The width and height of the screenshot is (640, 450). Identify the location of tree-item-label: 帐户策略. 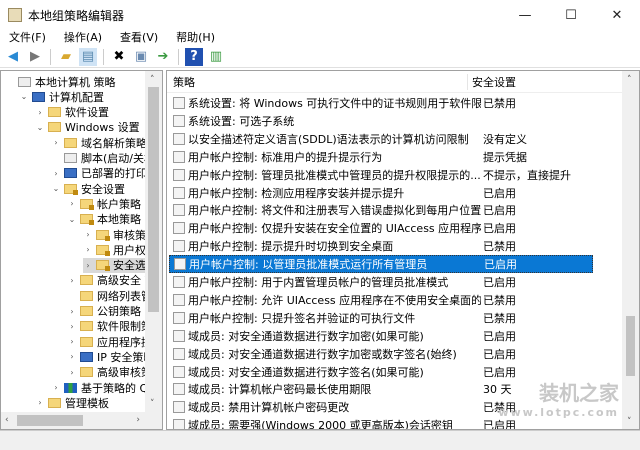
(119, 204).